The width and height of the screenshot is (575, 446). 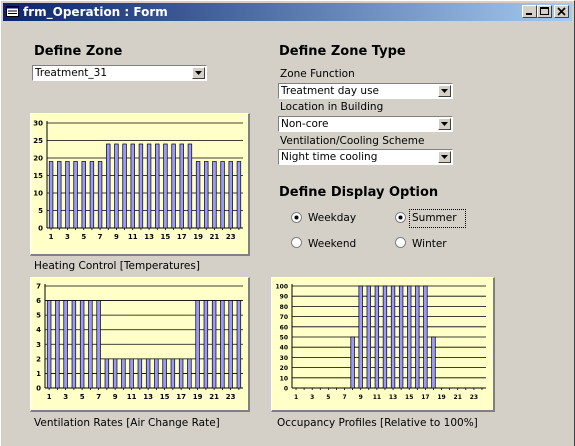 What do you see at coordinates (365, 124) in the screenshot?
I see `location-select: Non-core` at bounding box center [365, 124].